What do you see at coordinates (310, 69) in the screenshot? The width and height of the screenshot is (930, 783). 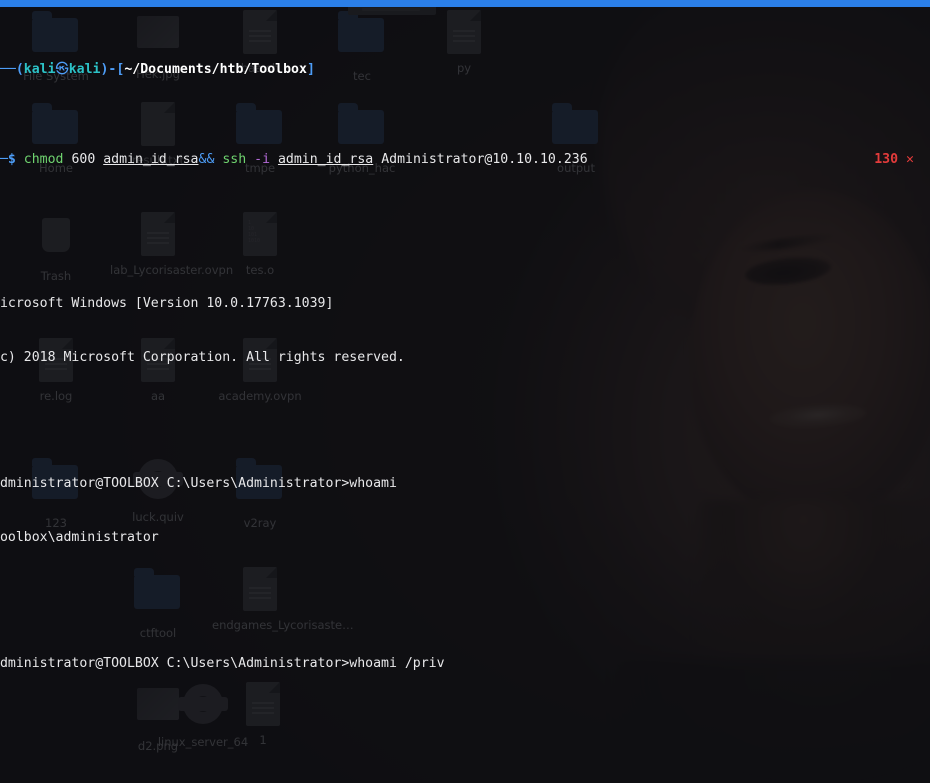 I see `prompt-bracket-right: ]` at bounding box center [310, 69].